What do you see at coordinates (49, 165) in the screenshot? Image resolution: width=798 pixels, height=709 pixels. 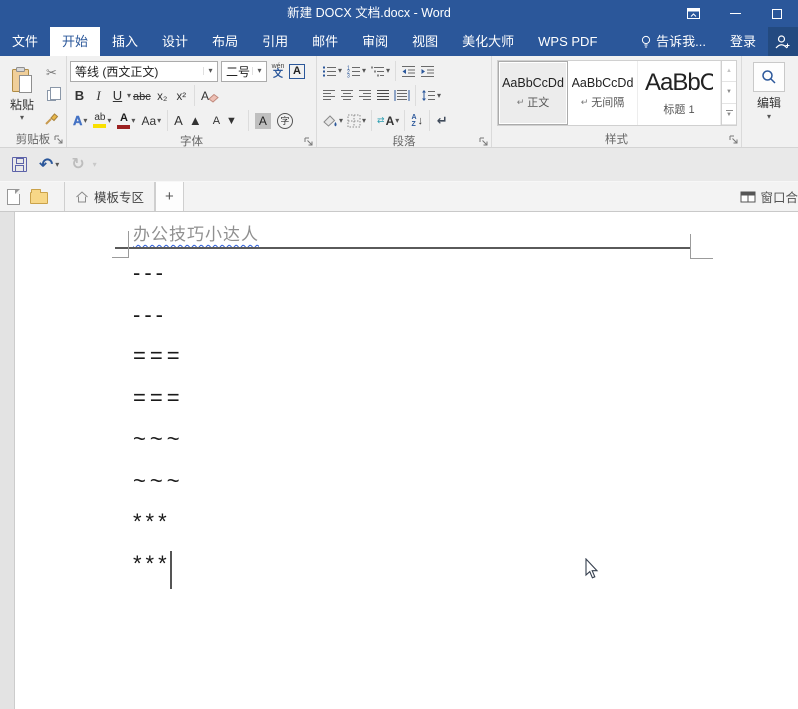 I see `undo-button: ↶ ▾` at bounding box center [49, 165].